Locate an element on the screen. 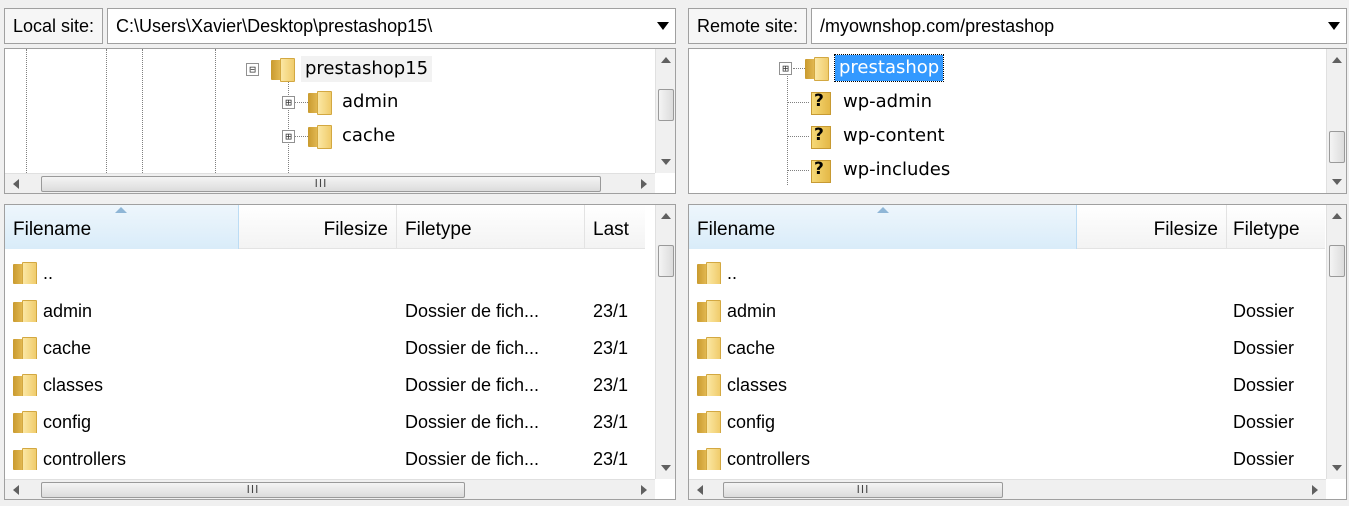 The image size is (1349, 506). tree-node-prestashop15: prestashop15 is located at coordinates (352, 69).